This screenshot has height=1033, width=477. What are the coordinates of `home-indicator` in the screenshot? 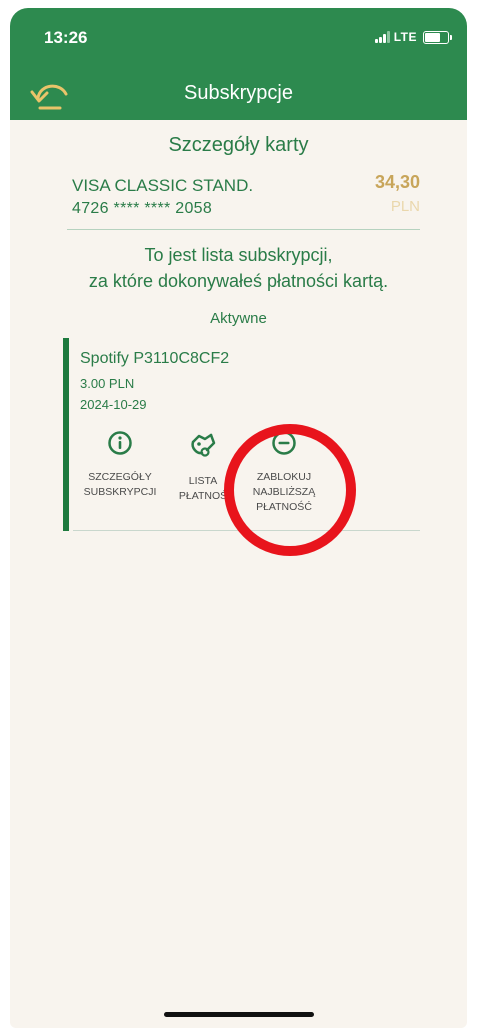 It's located at (239, 1014).